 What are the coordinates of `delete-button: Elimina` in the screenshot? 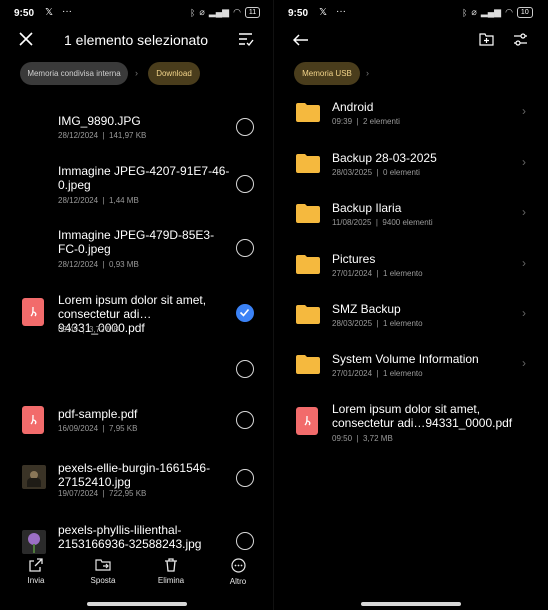 It's located at (171, 571).